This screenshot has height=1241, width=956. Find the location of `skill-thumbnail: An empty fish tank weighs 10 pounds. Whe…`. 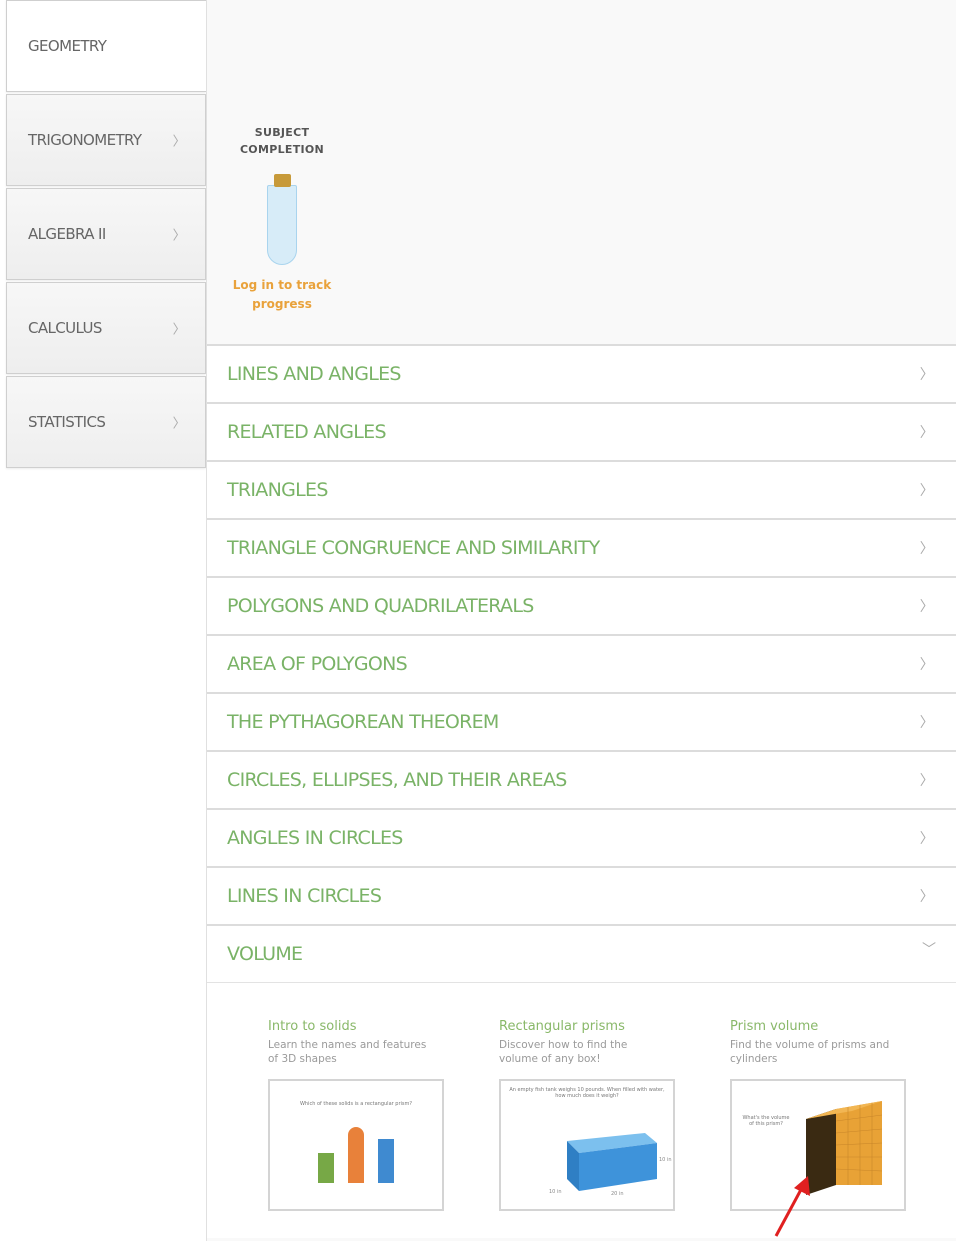

skill-thumbnail: An empty fish tank weighs 10 pounds. Whe… is located at coordinates (587, 1145).